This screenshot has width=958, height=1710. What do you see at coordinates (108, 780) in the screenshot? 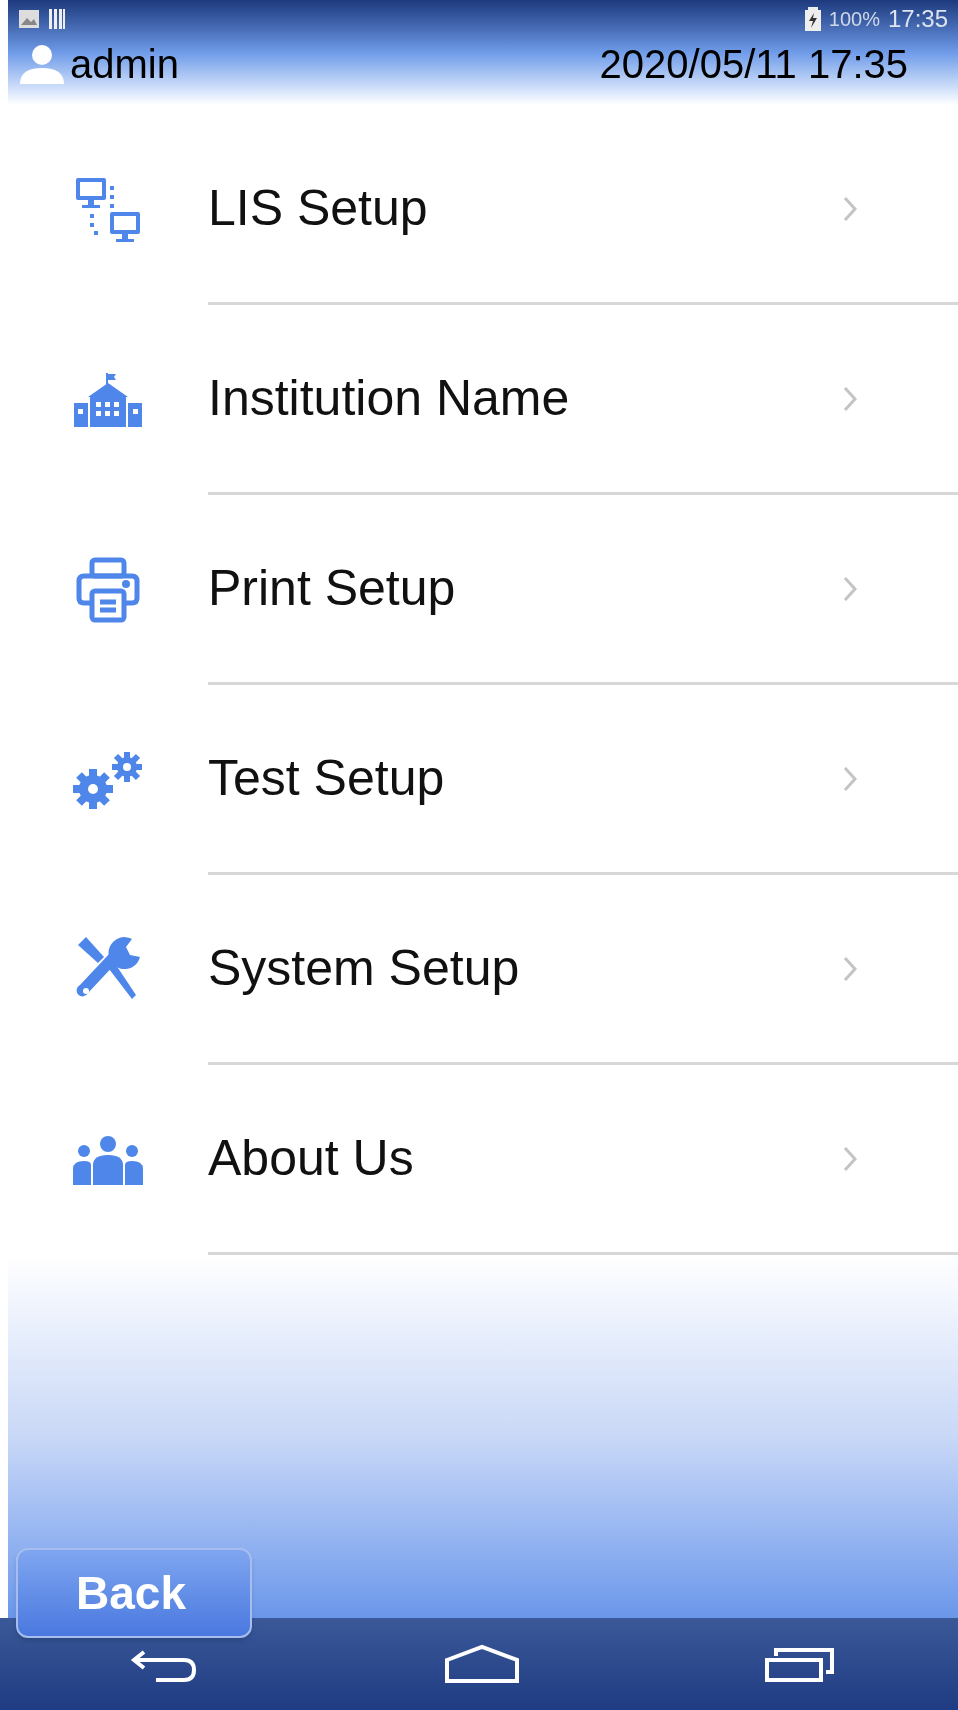
I see `gears-icon` at bounding box center [108, 780].